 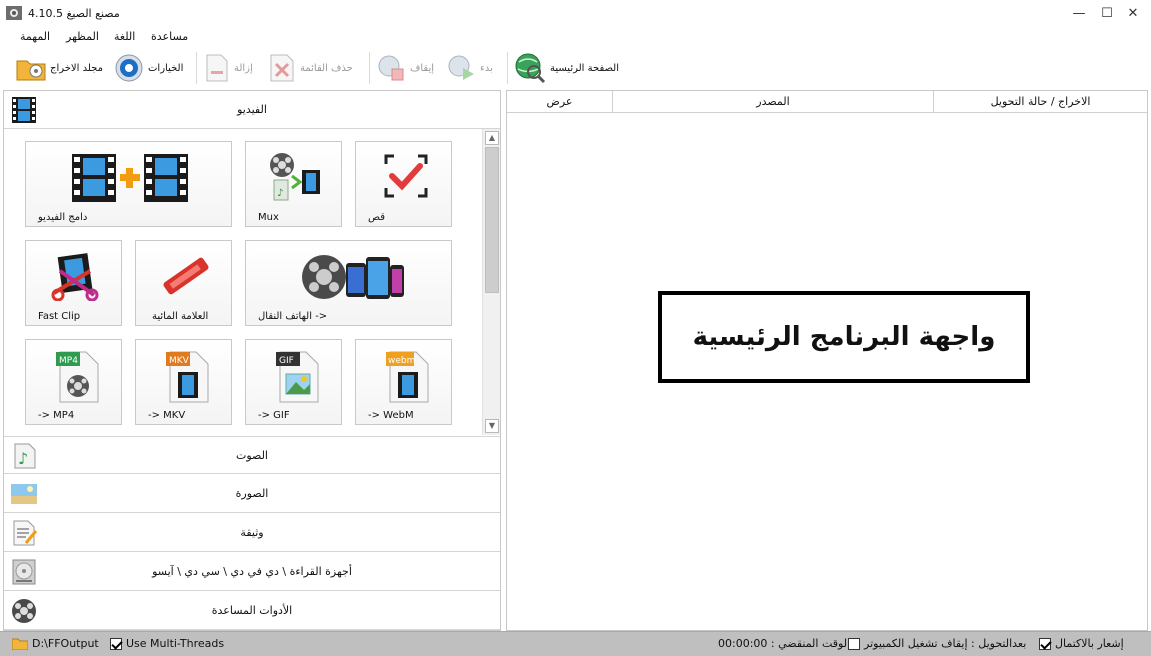 I want to click on start-label: بدء, so click(x=486, y=68).